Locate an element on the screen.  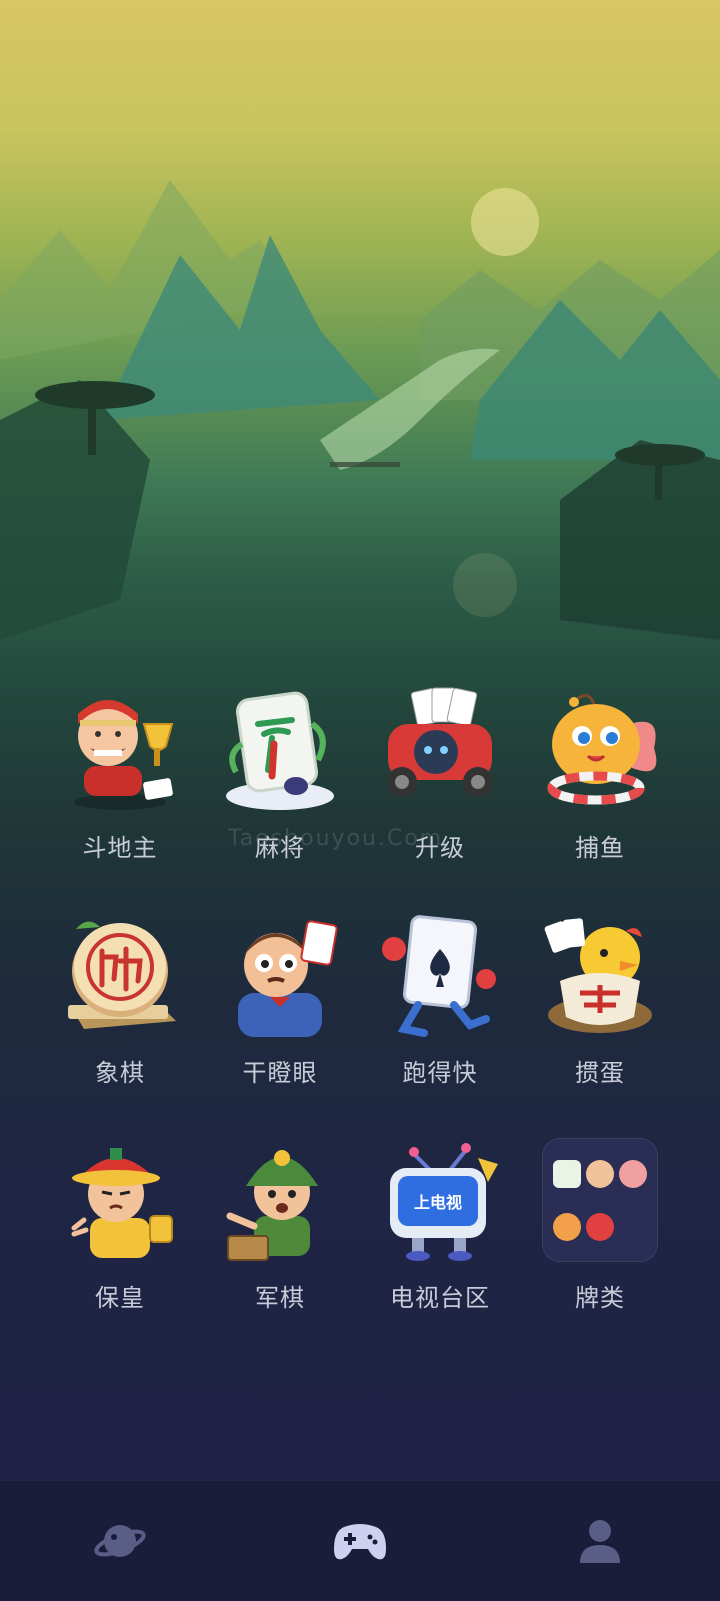
running-card-icon is located at coordinates (439, 976).